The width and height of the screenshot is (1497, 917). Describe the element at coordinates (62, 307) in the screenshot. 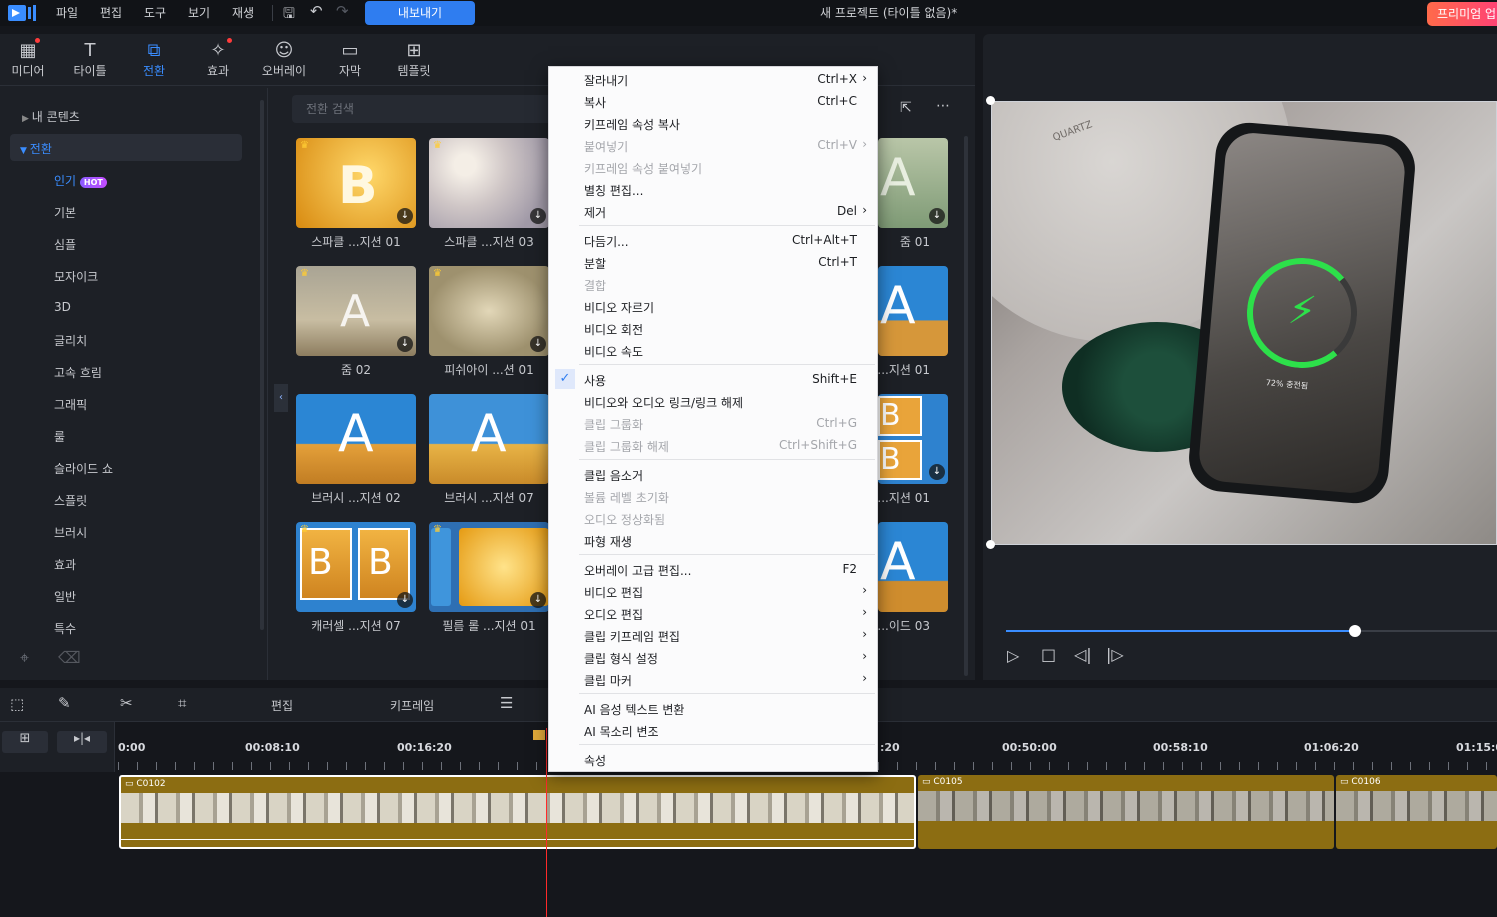

I see `sidebar-item: 3D` at that location.